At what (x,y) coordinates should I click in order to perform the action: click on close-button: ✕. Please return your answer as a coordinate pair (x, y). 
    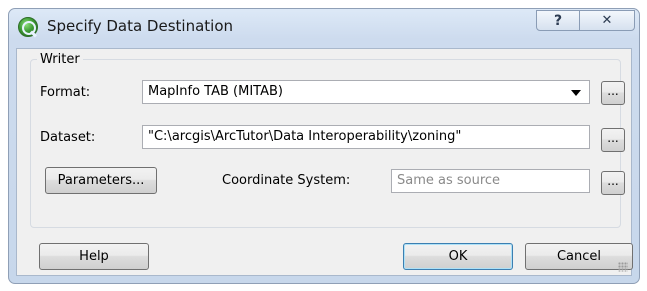
    Looking at the image, I should click on (607, 20).